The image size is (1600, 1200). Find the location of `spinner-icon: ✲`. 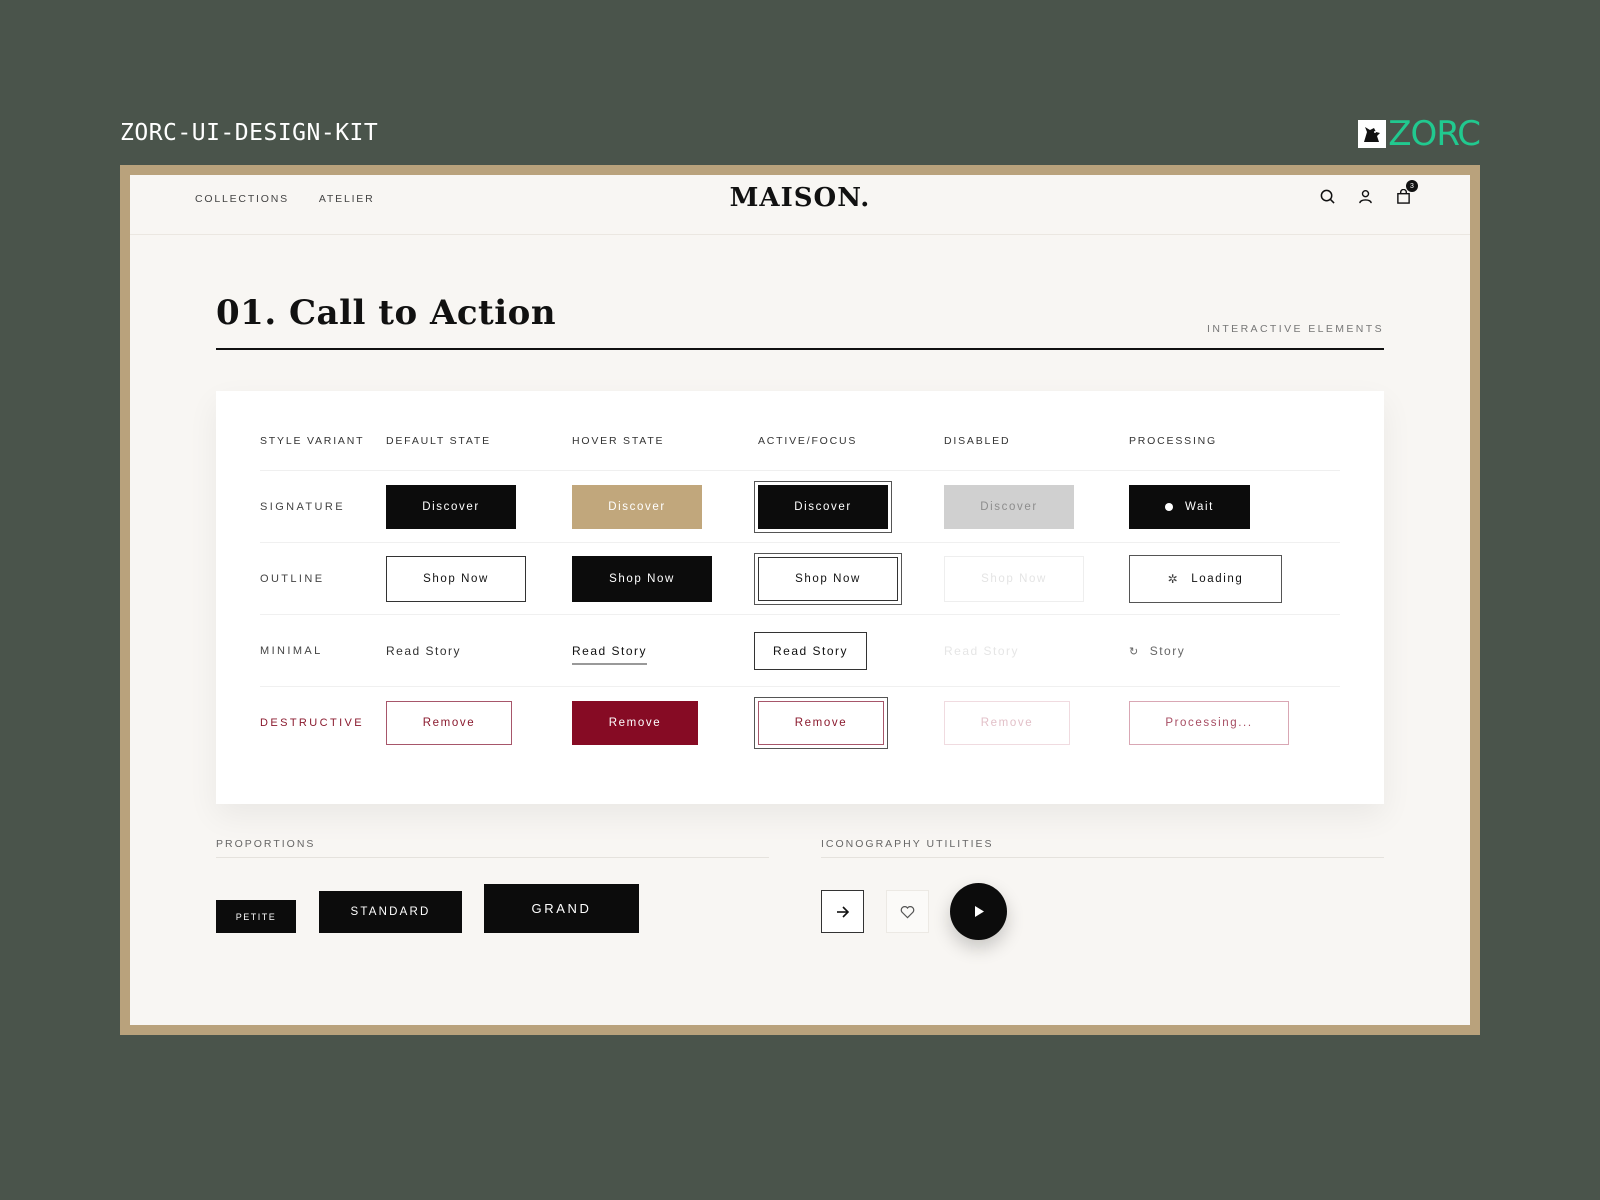

spinner-icon: ✲ is located at coordinates (1173, 579).